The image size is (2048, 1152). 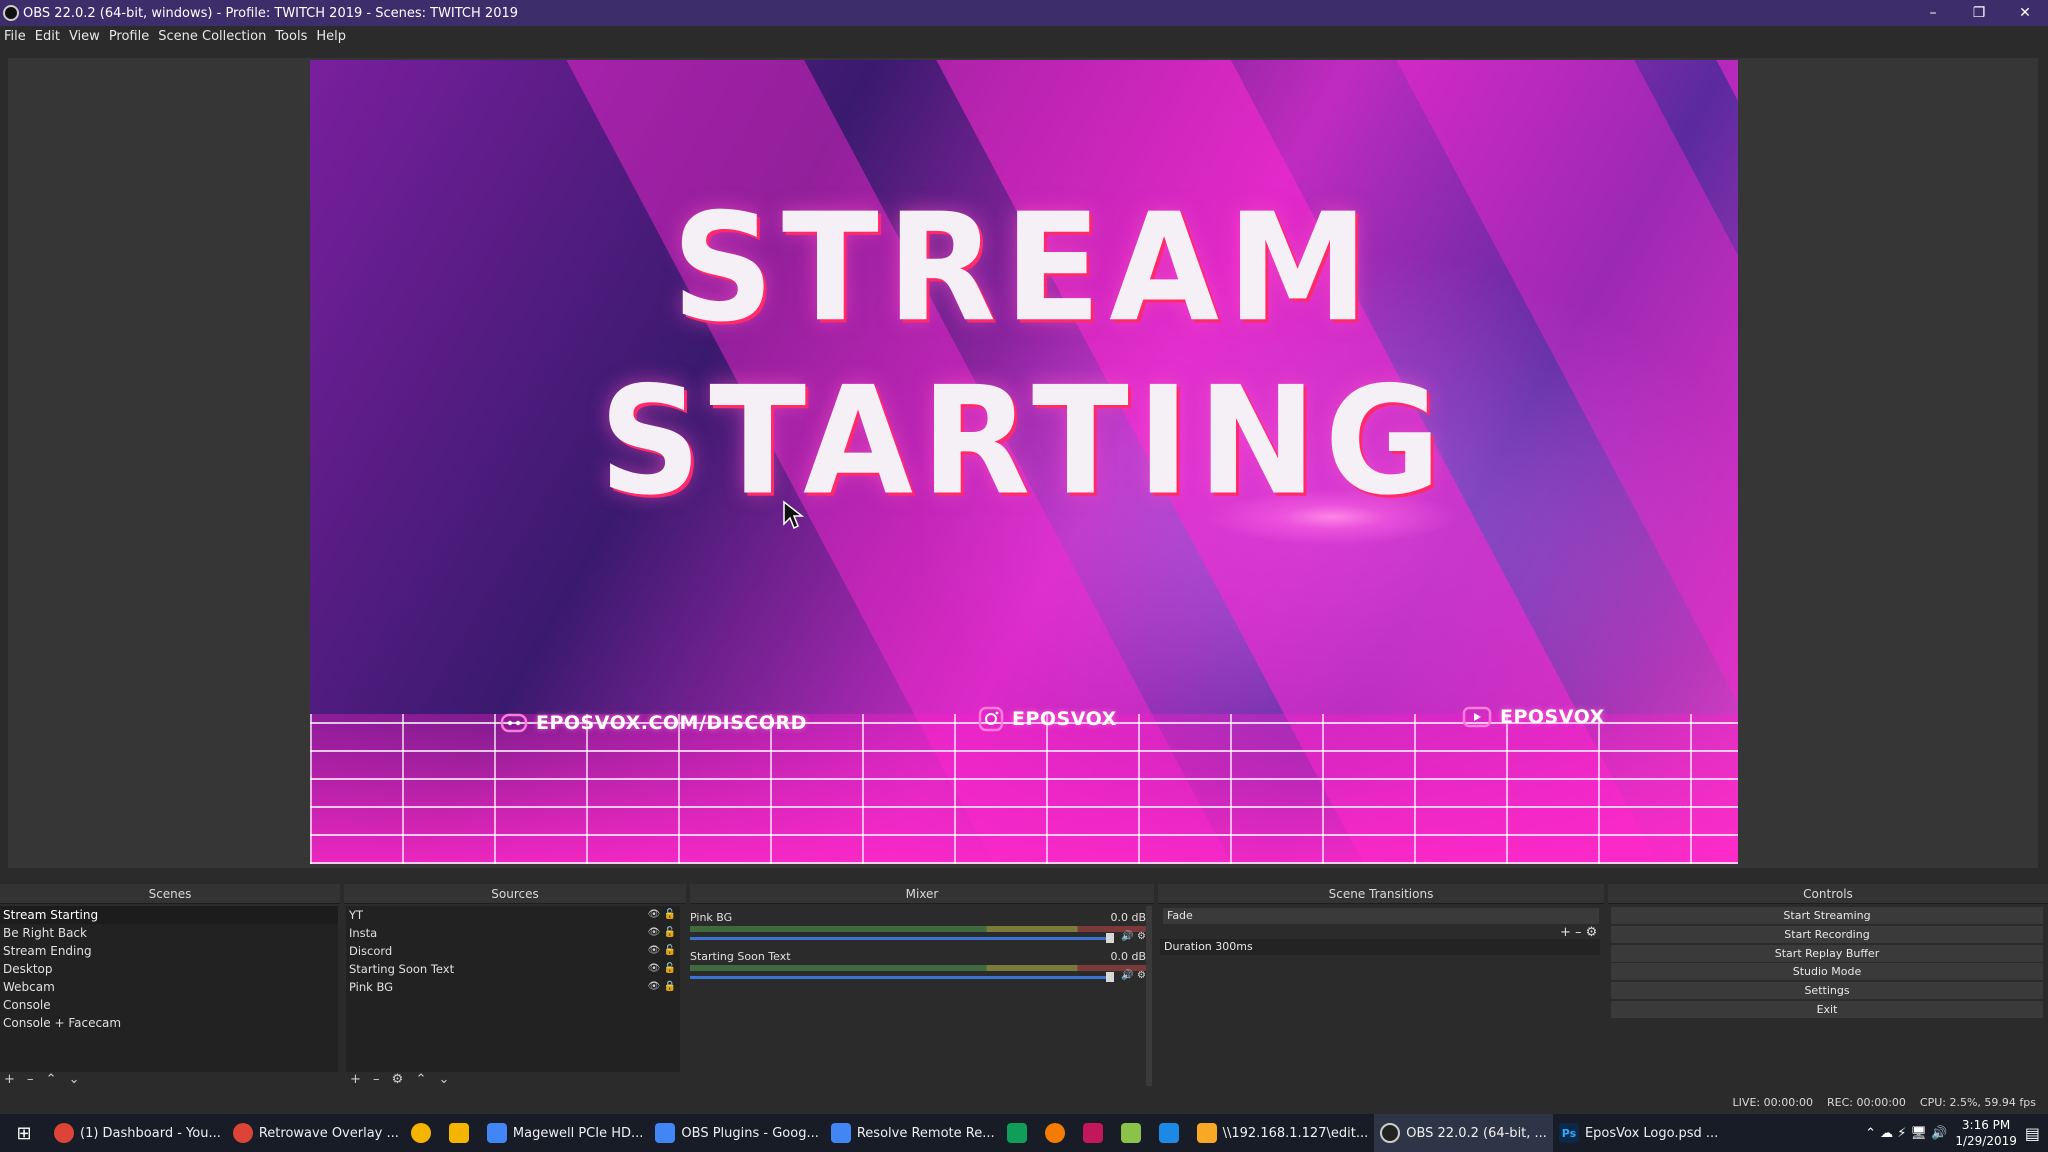 What do you see at coordinates (169, 969) in the screenshot?
I see `scene-item: Desktop` at bounding box center [169, 969].